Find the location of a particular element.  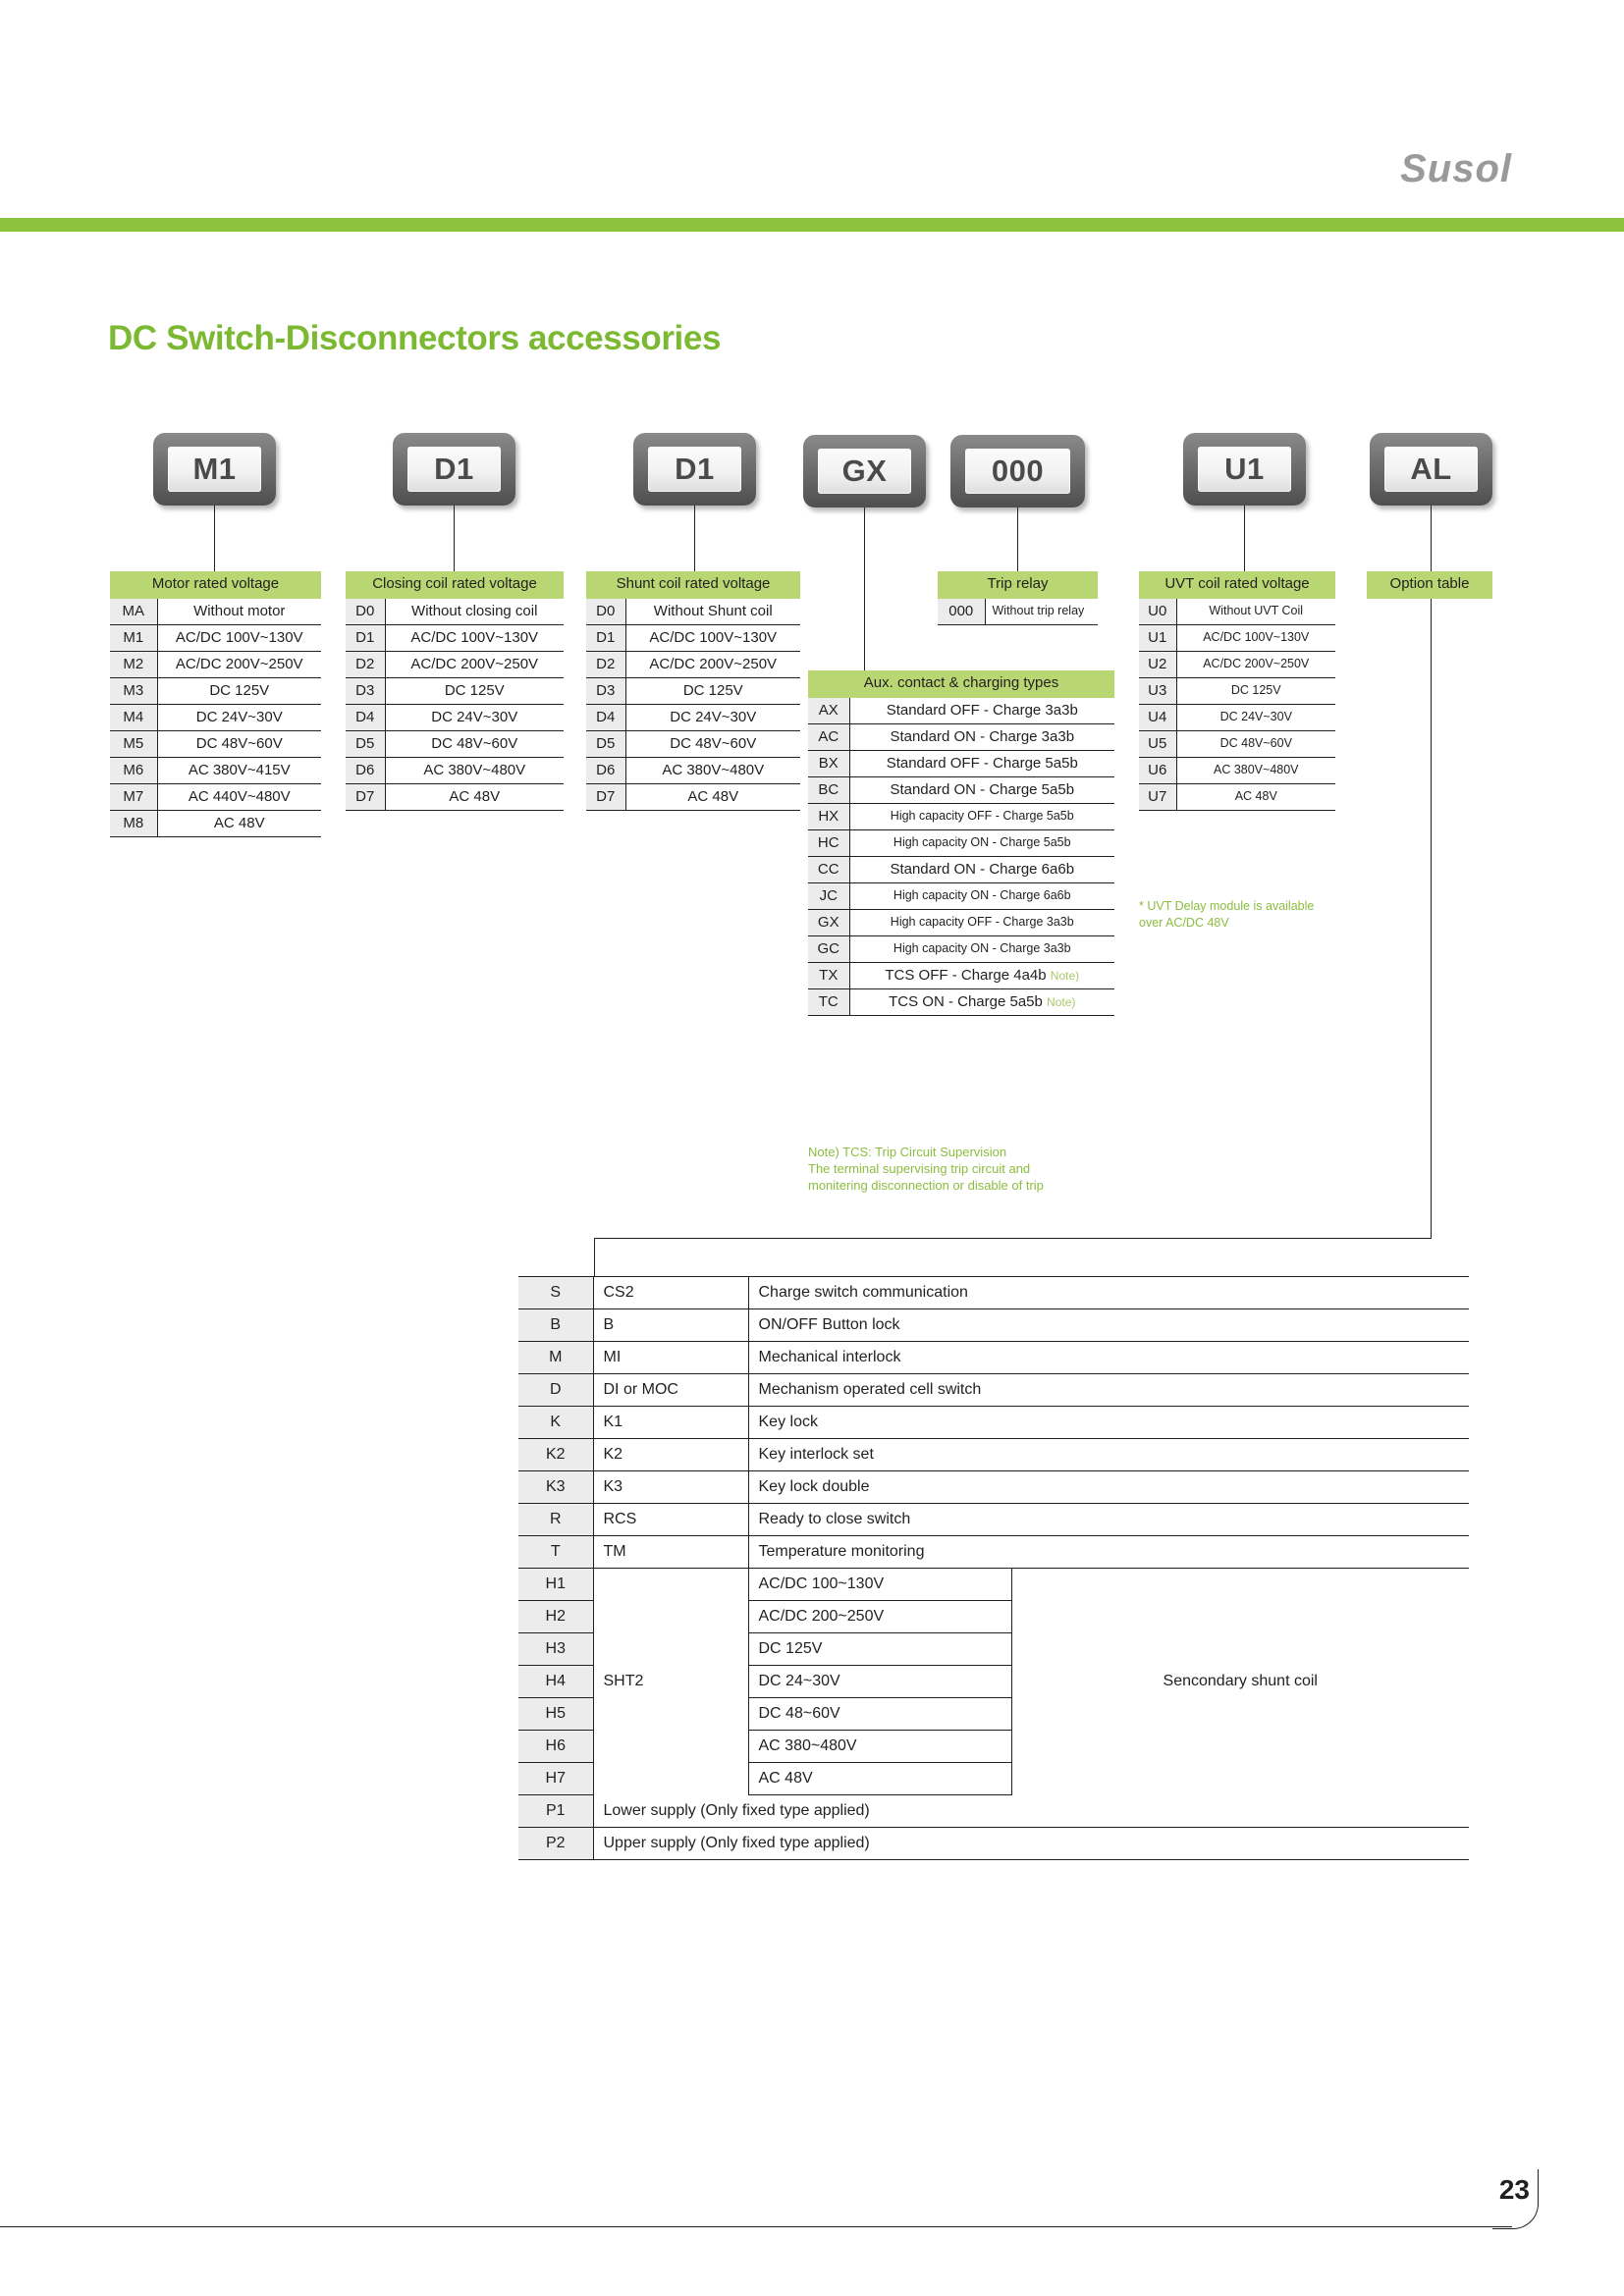

table-row: K2 K2 Key interlock set is located at coordinates (993, 1454).